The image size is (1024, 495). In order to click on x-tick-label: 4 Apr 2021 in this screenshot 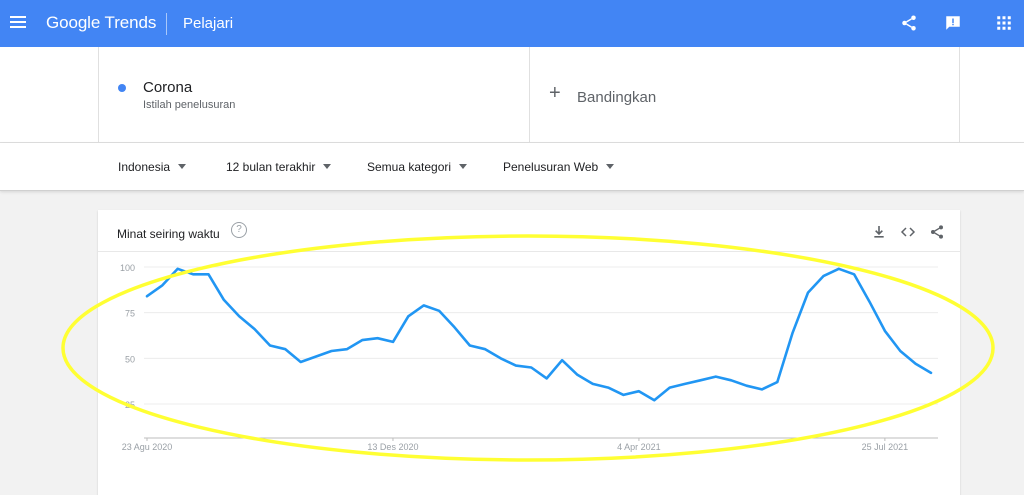, I will do `click(639, 447)`.